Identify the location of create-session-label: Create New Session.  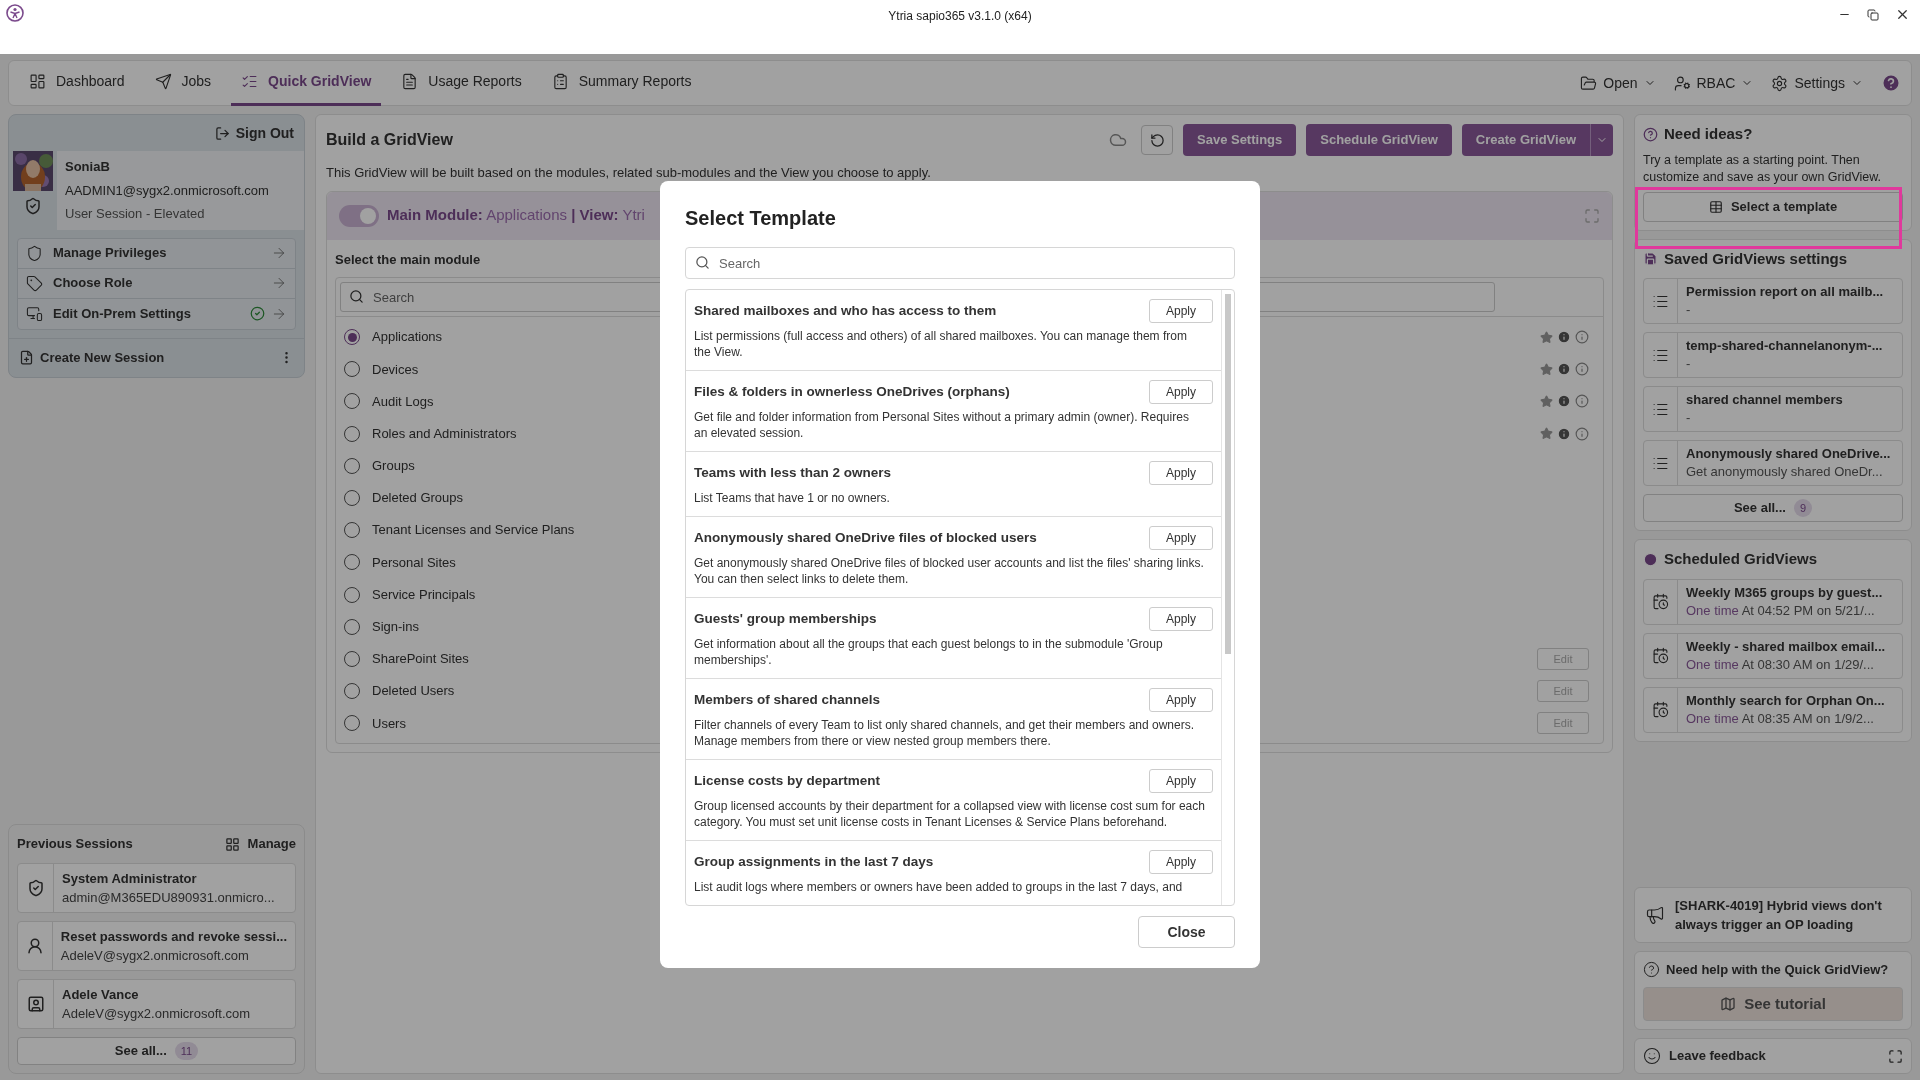
(102, 357).